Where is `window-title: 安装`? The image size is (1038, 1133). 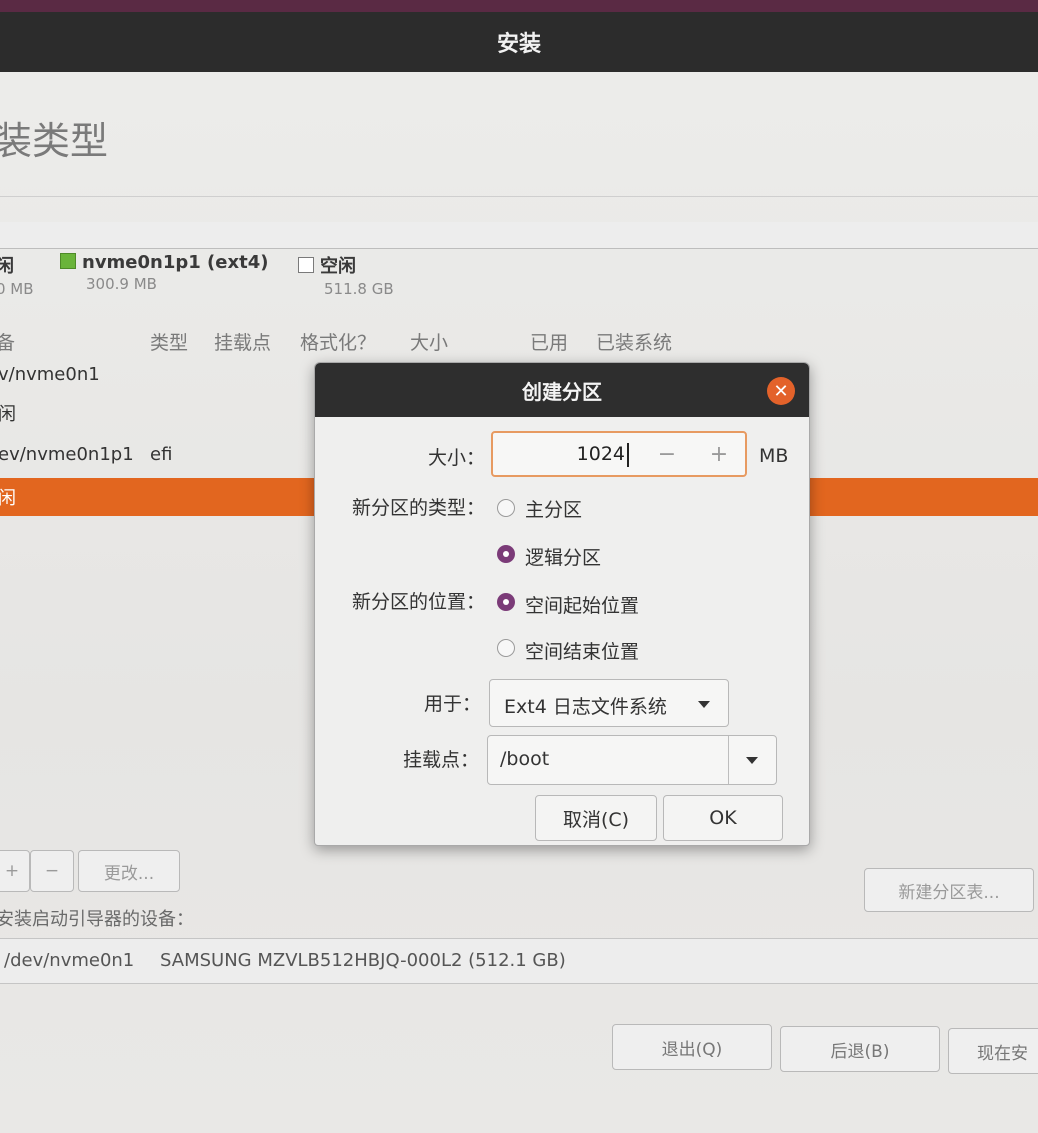 window-title: 安装 is located at coordinates (518, 44).